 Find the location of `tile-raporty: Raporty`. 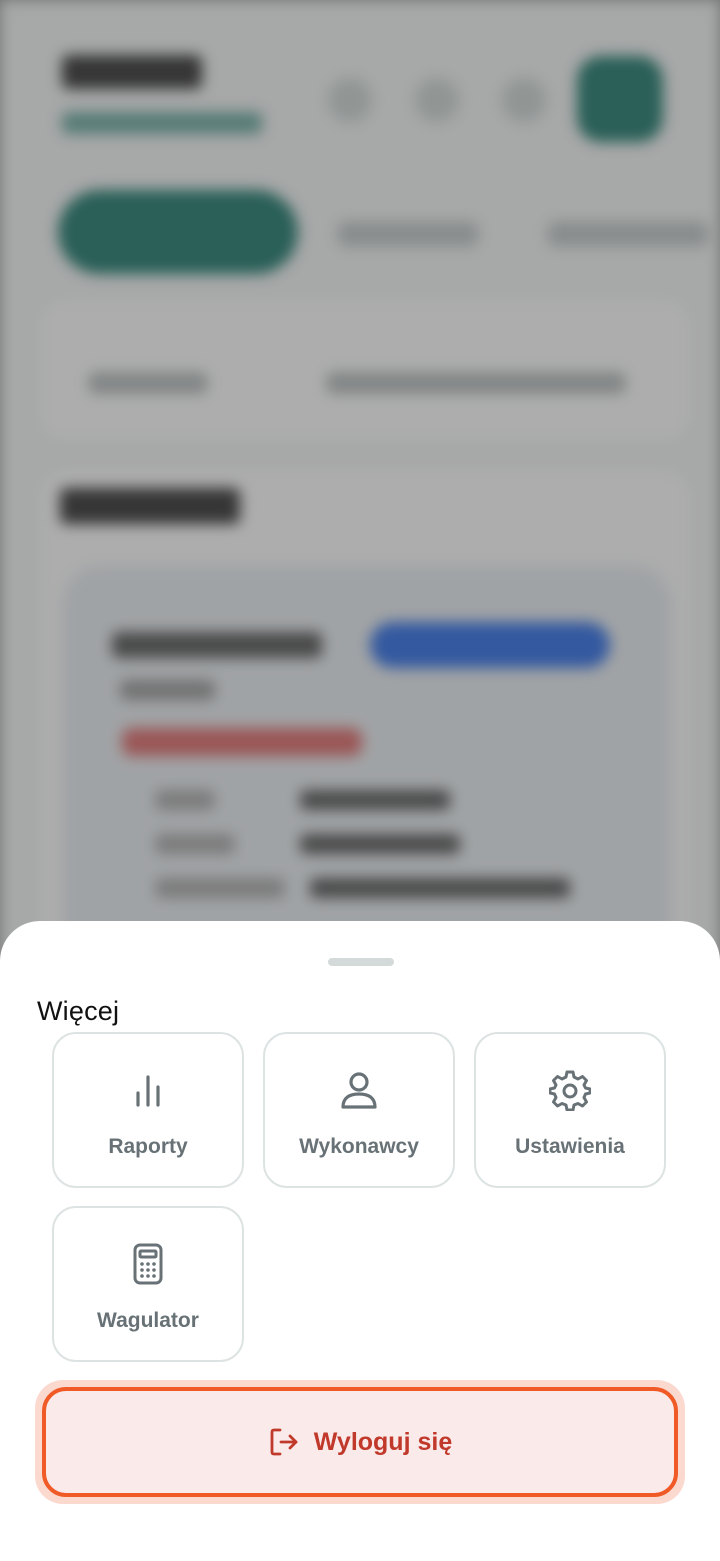

tile-raporty: Raporty is located at coordinates (148, 1110).